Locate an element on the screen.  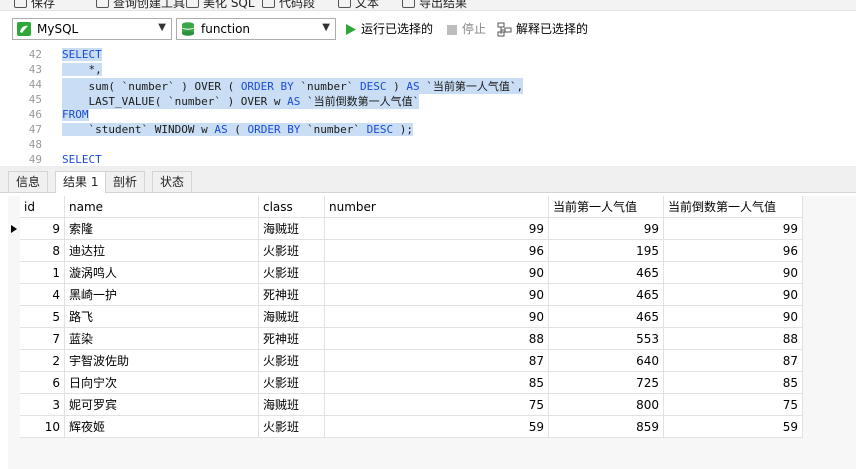
table-cell: 4 is located at coordinates (42, 295).